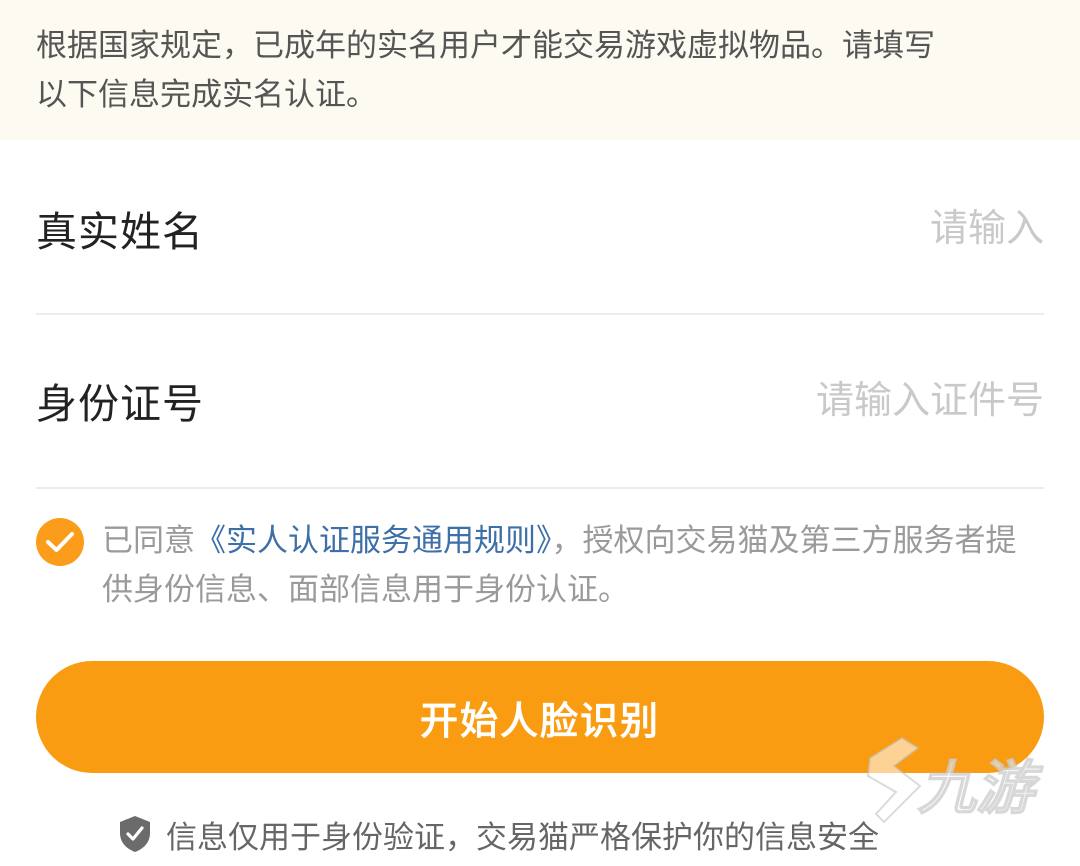 The height and width of the screenshot is (866, 1080). I want to click on agree-checkbox, so click(60, 542).